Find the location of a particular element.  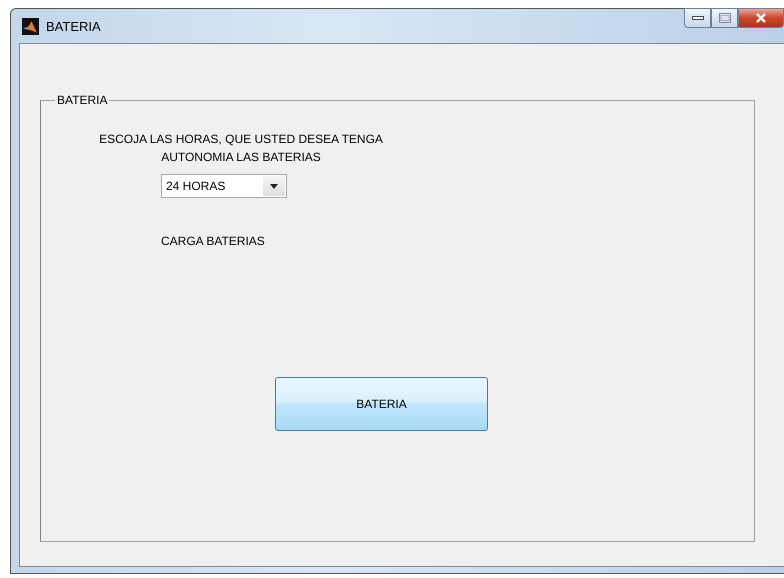

minimize-icon is located at coordinates (698, 18).